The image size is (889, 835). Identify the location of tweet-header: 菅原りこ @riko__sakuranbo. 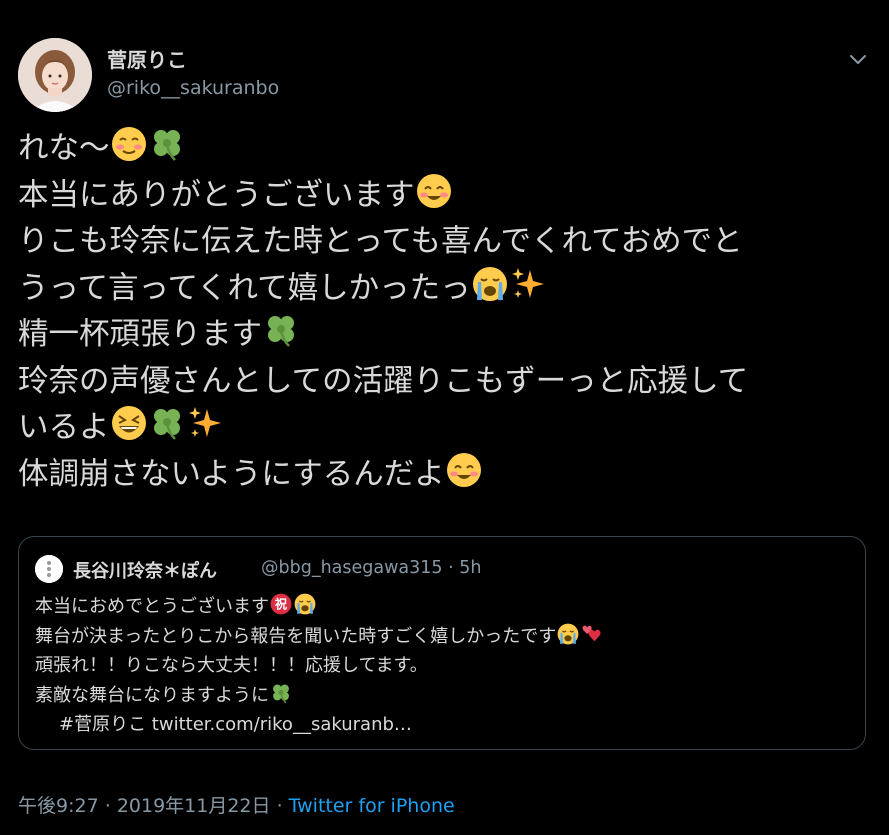
(448, 76).